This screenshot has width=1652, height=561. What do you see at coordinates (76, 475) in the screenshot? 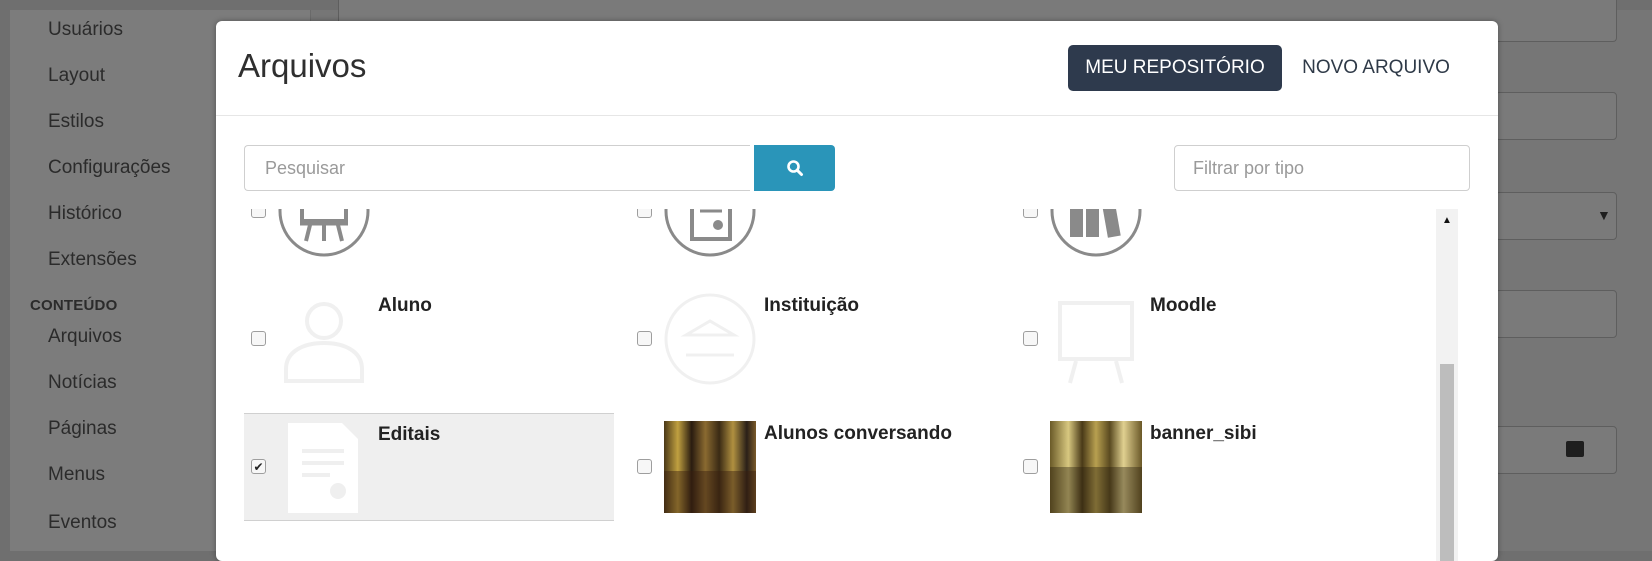
I see `sidebar-item-menus: Menus` at bounding box center [76, 475].